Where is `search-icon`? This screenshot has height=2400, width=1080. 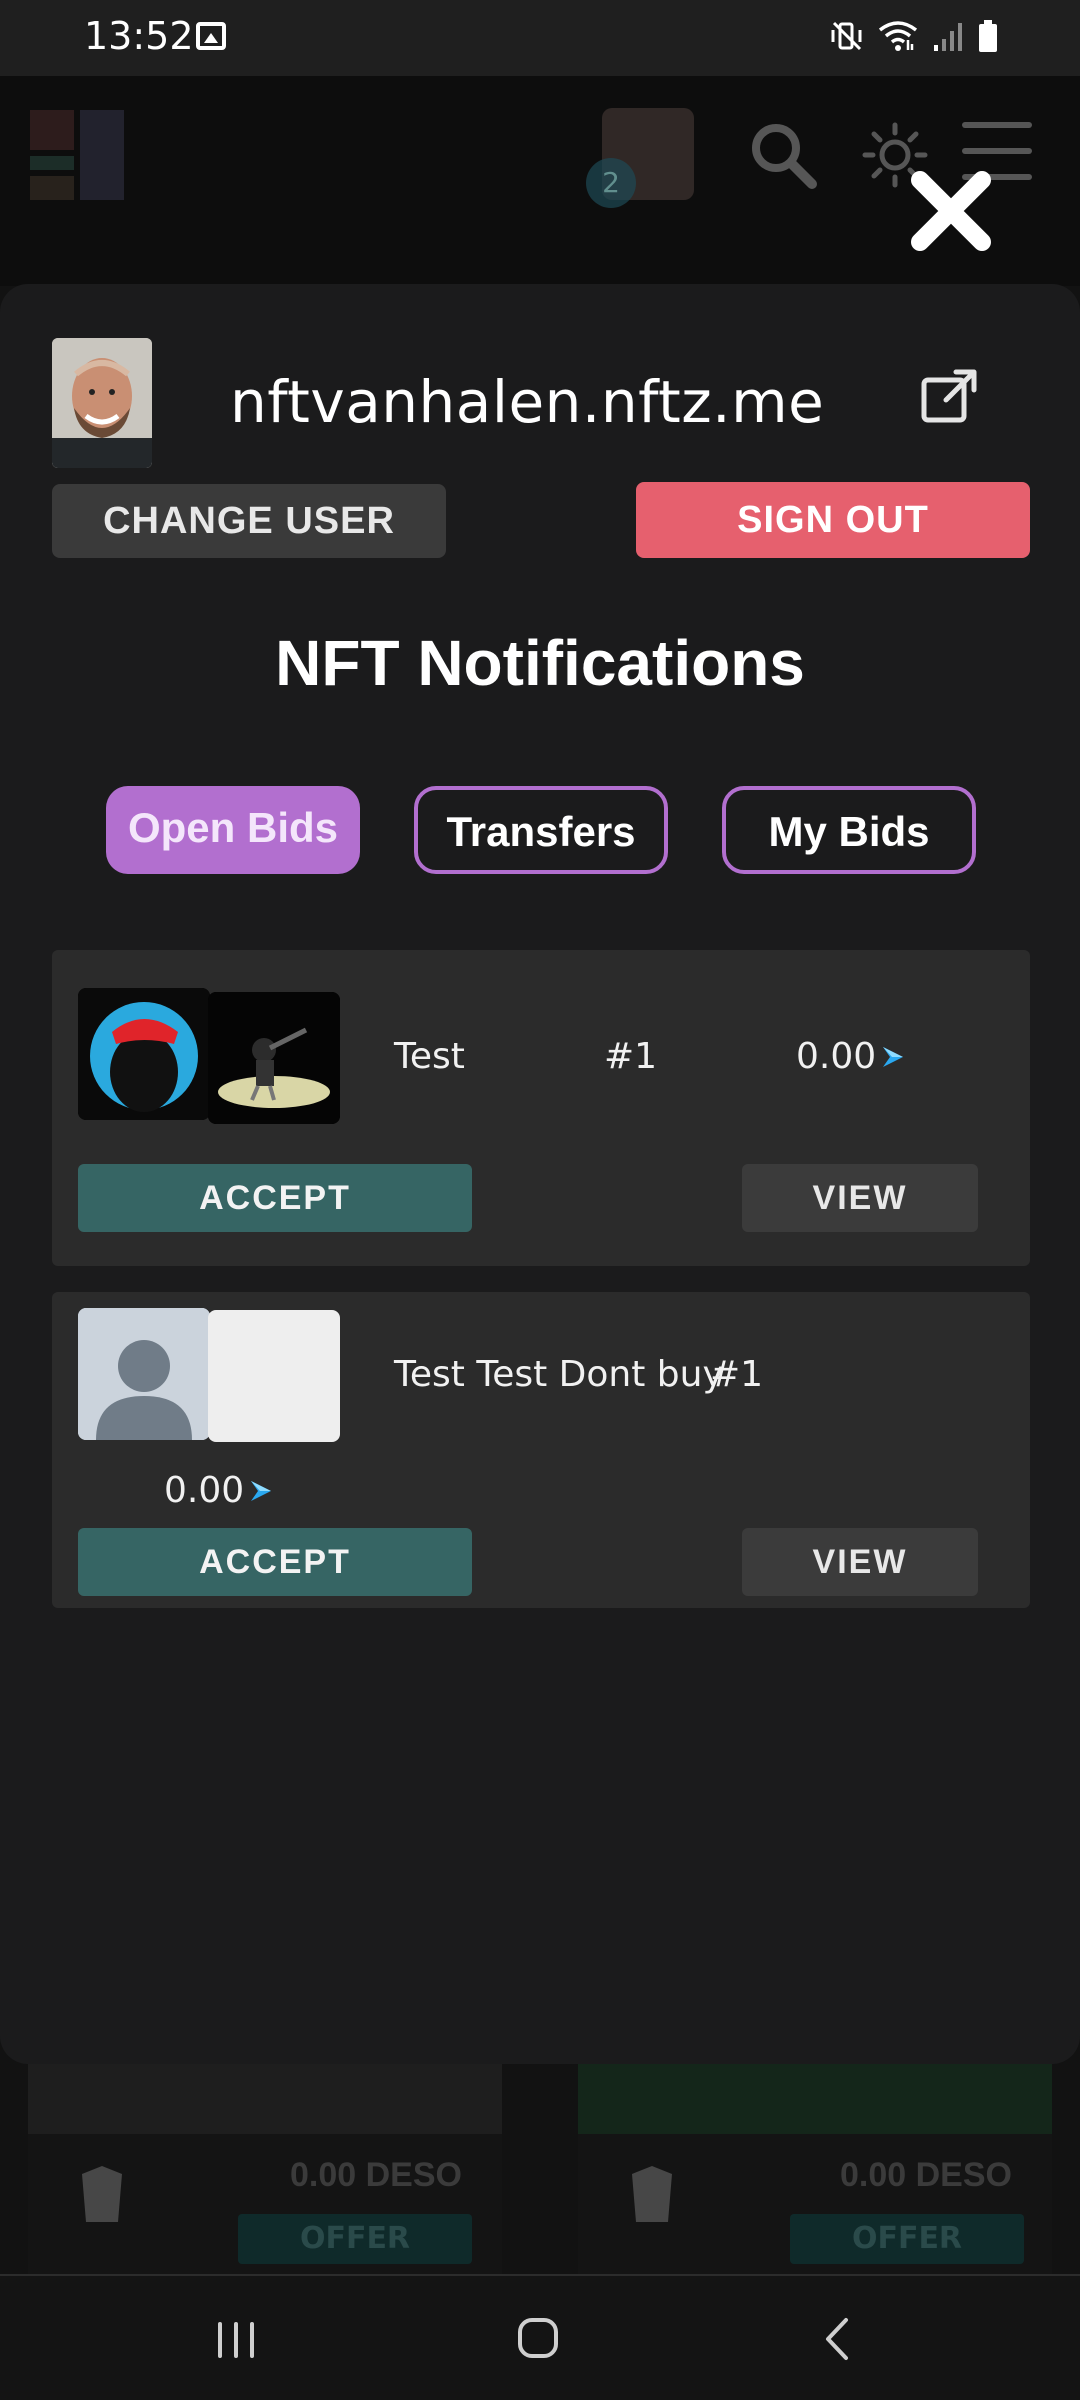
search-icon is located at coordinates (783, 155).